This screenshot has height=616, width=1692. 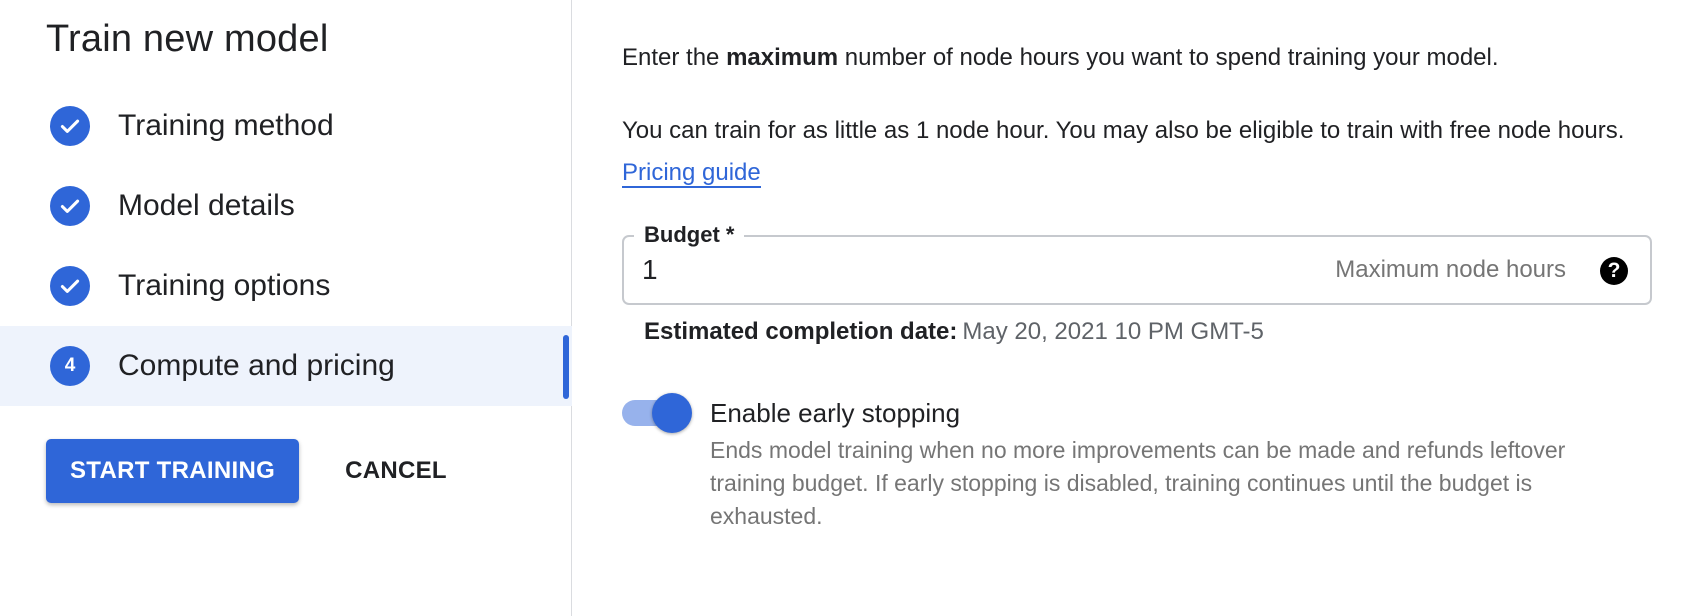 What do you see at coordinates (566, 367) in the screenshot?
I see `active-step-indicator` at bounding box center [566, 367].